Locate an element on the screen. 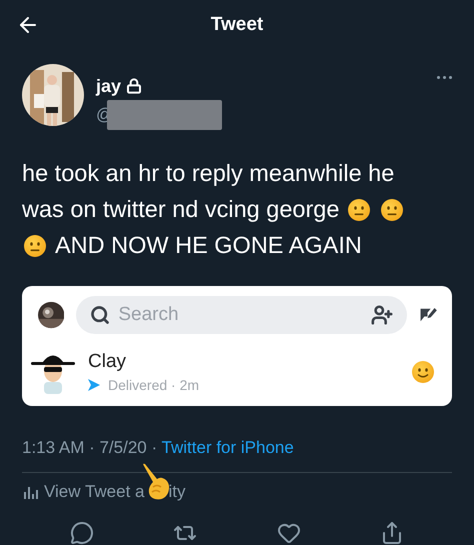 The image size is (474, 545). sent-arrow-icon is located at coordinates (94, 384).